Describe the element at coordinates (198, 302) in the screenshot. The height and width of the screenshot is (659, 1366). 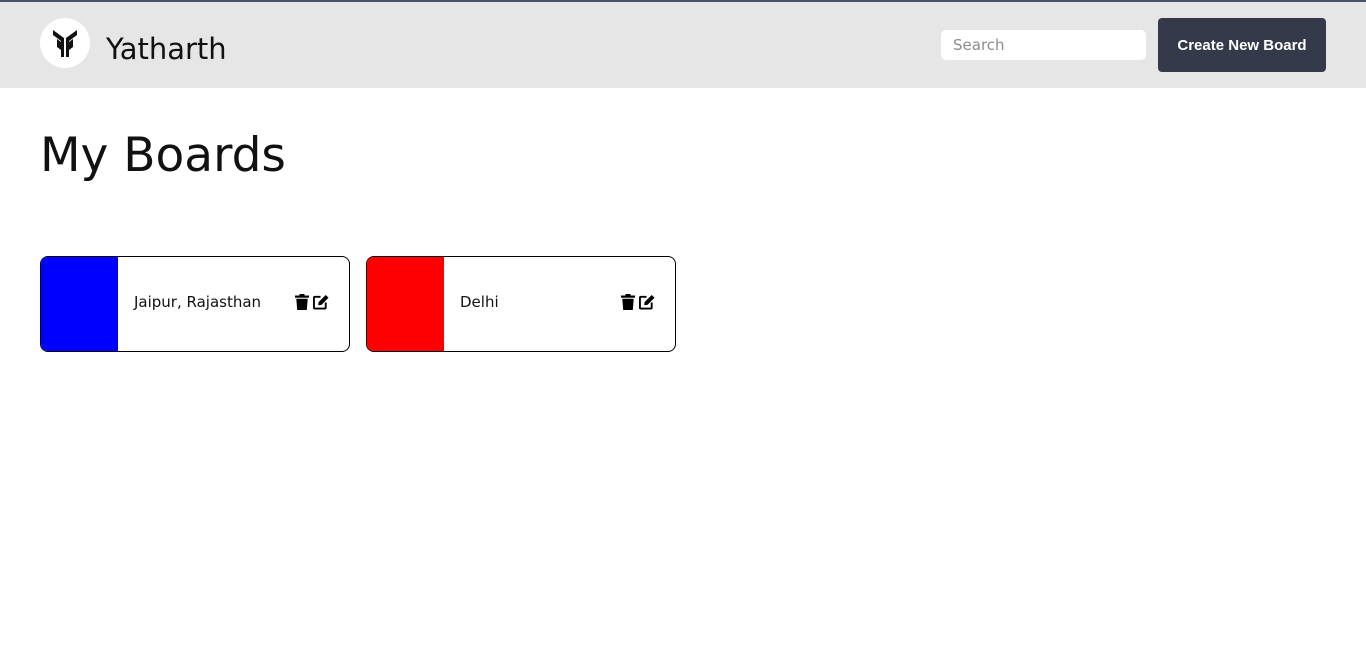
I see `board-name: Jaipur, Rajasthan` at that location.